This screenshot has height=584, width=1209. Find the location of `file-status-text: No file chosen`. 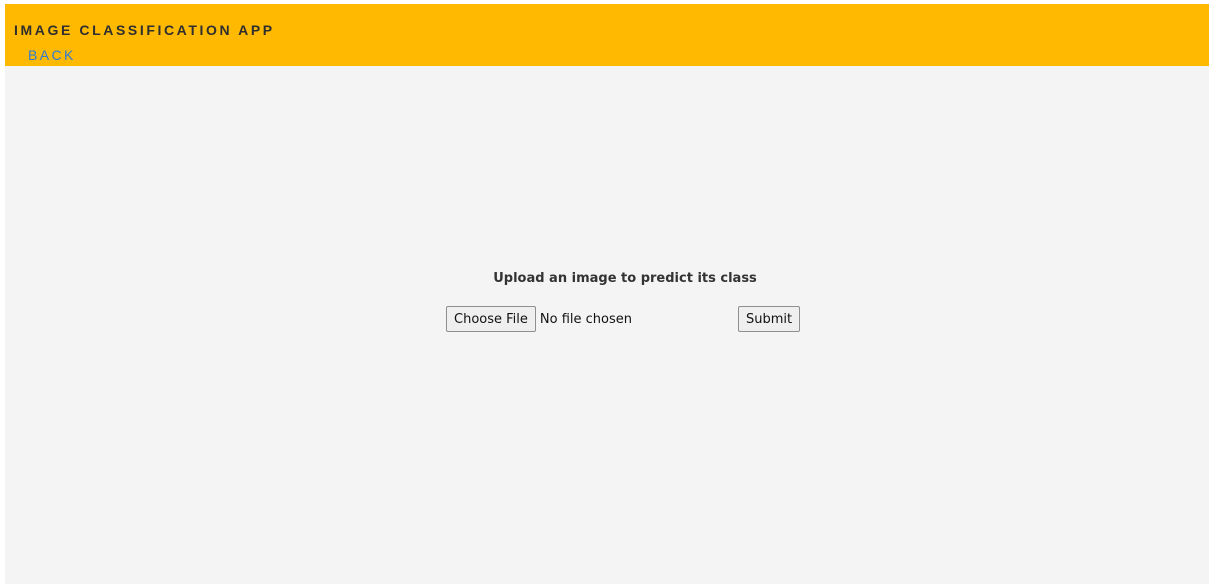

file-status-text: No file chosen is located at coordinates (585, 319).